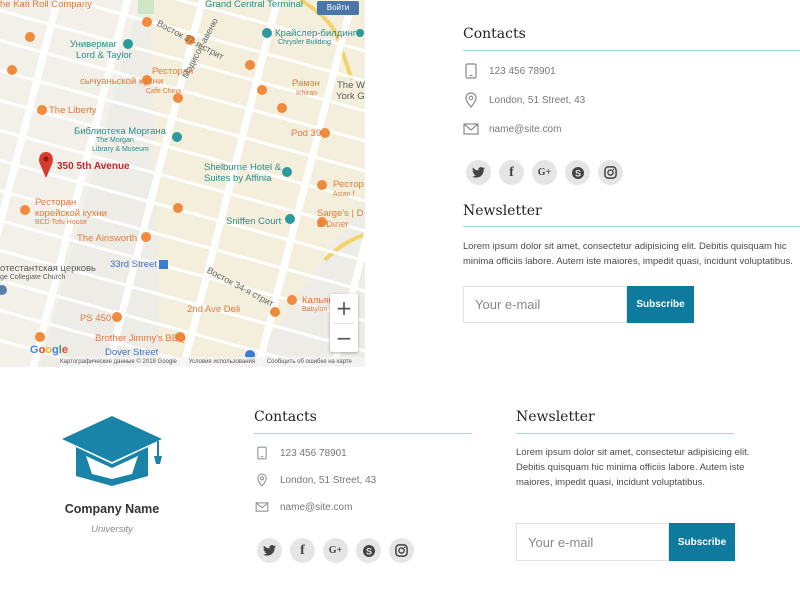 The image size is (800, 600). I want to click on map-label: Рамэн, so click(306, 83).